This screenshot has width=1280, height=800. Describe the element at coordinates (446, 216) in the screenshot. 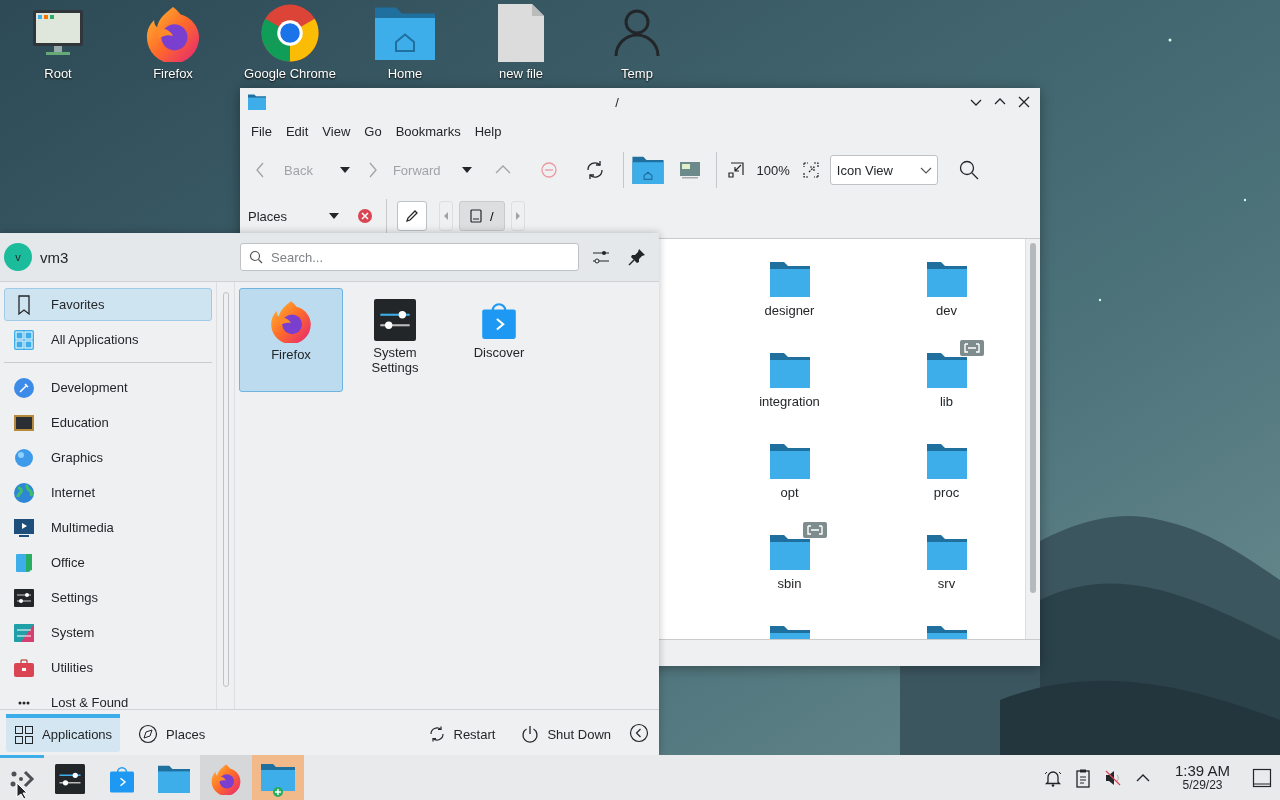

I see `arrow-left-icon` at that location.